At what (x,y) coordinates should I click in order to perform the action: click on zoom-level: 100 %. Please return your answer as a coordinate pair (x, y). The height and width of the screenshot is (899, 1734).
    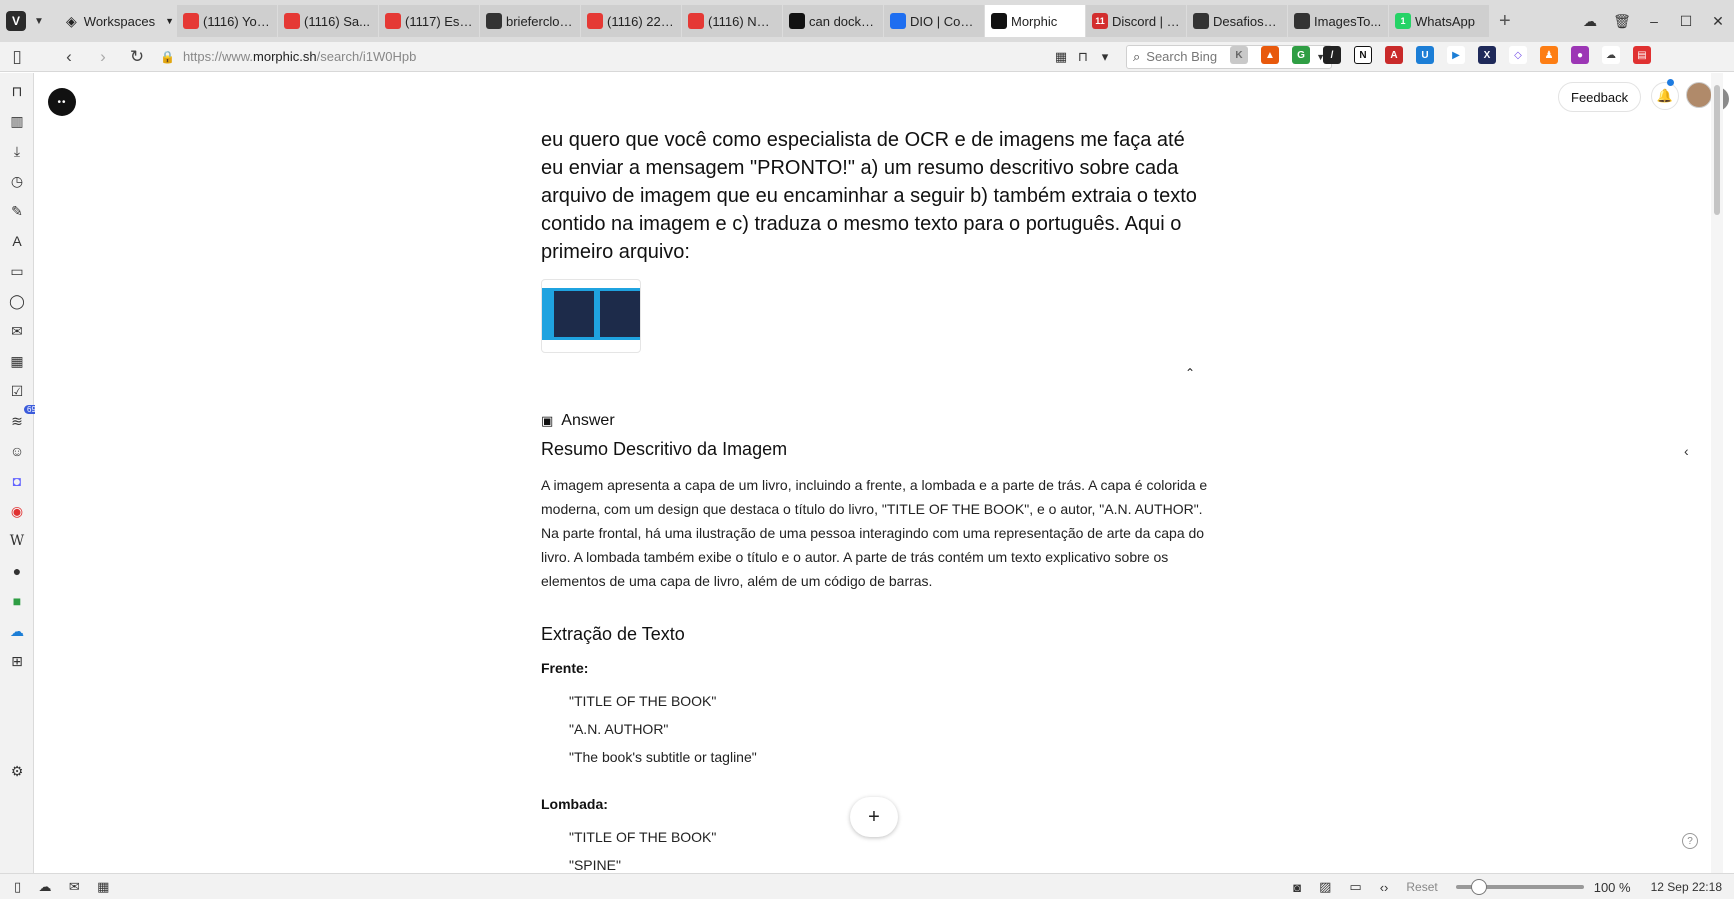
    Looking at the image, I should click on (1612, 887).